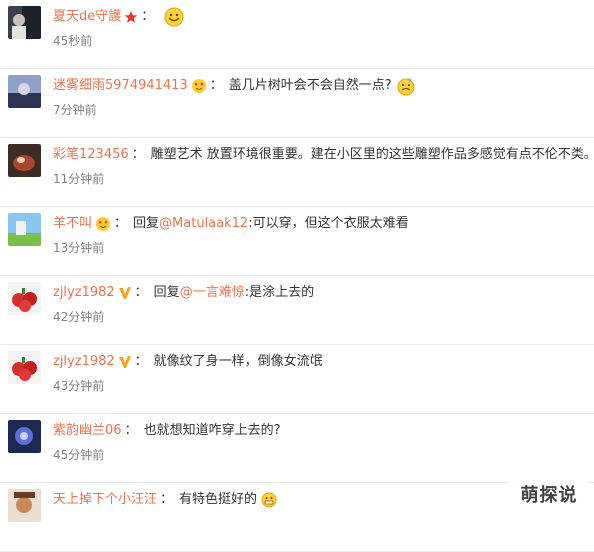 The image size is (594, 552). Describe the element at coordinates (131, 17) in the screenshot. I see `star-icon` at that location.